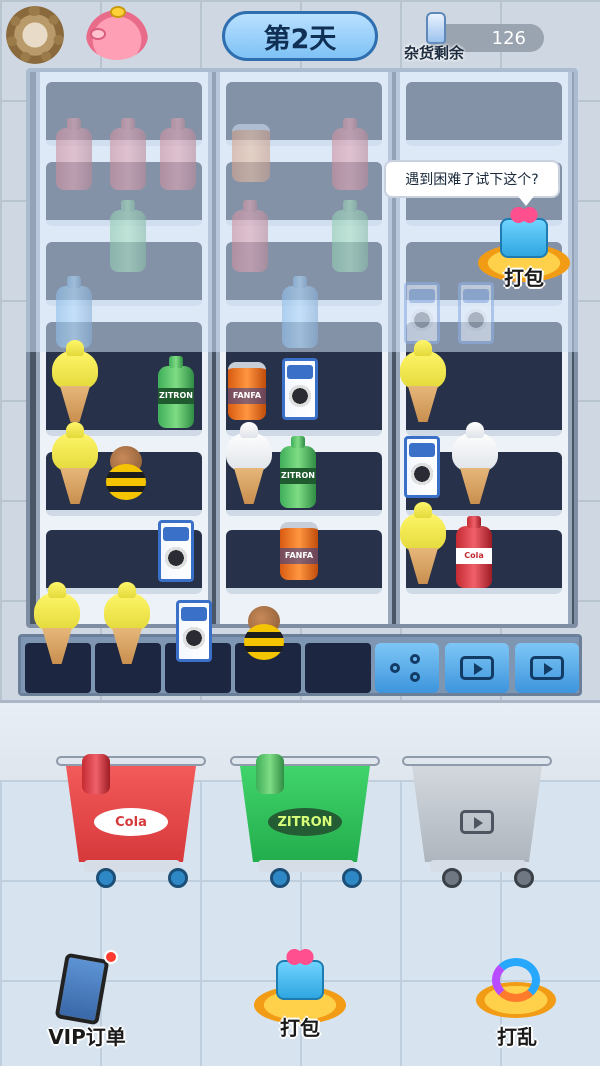 The image size is (600, 1066). Describe the element at coordinates (270, 774) in the screenshot. I see `cart-zitron-bottle` at that location.